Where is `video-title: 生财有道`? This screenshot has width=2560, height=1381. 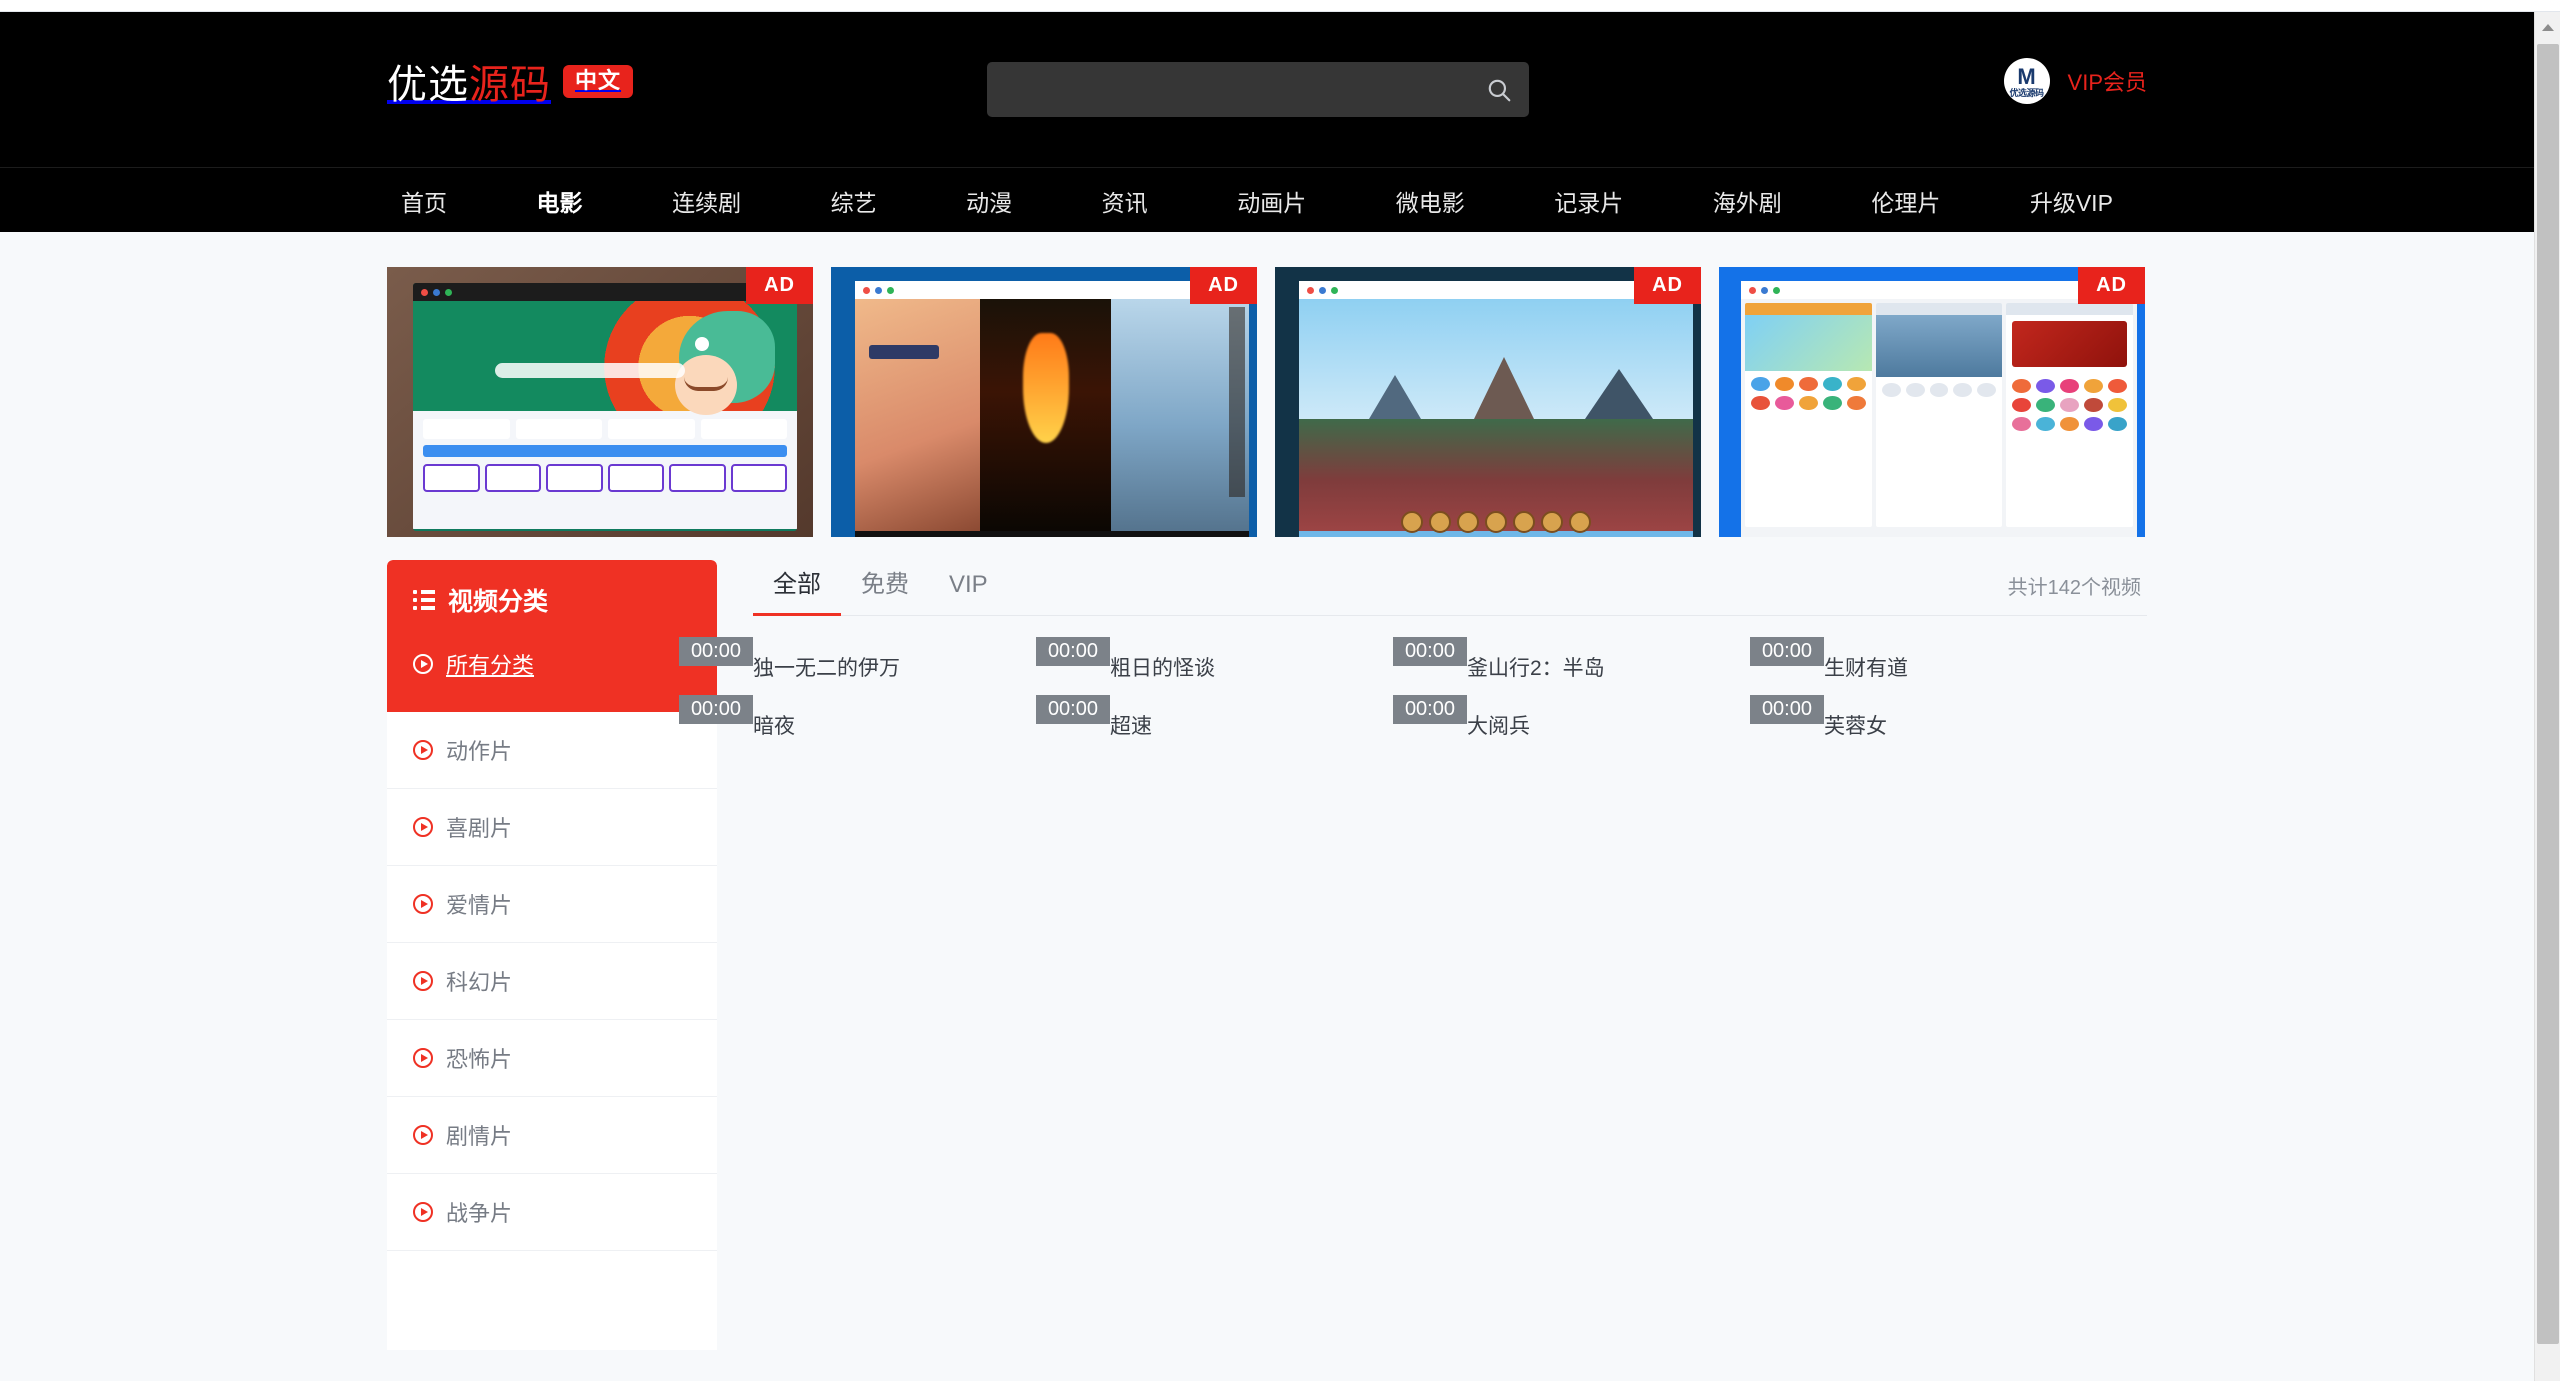 video-title: 生财有道 is located at coordinates (1866, 668).